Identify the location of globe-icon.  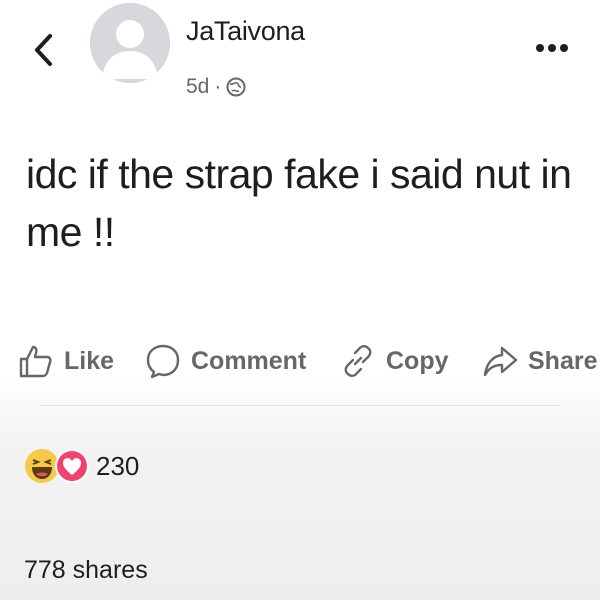
(236, 87).